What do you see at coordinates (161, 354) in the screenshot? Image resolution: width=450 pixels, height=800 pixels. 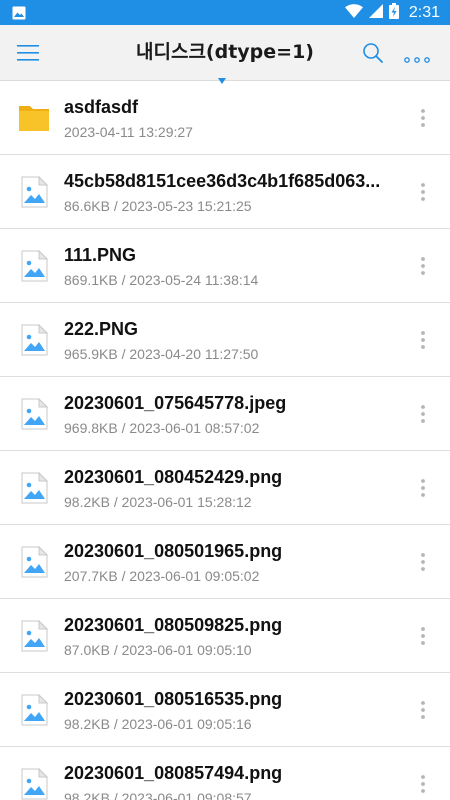 I see `file-meta: 965.9KB / 2023-04-20 11:27:50` at bounding box center [161, 354].